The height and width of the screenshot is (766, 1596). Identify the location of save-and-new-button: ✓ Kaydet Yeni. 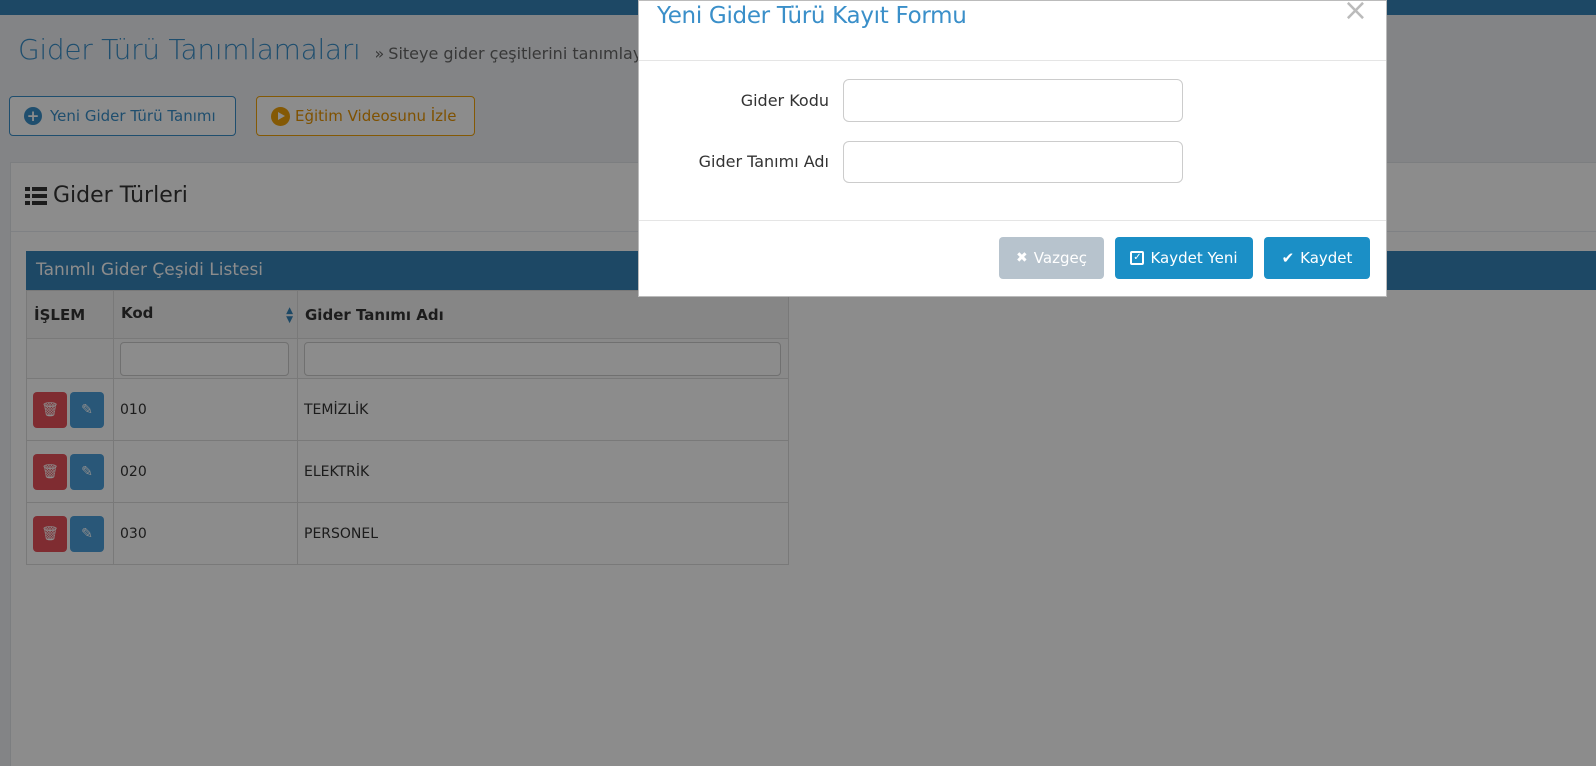
(1184, 258).